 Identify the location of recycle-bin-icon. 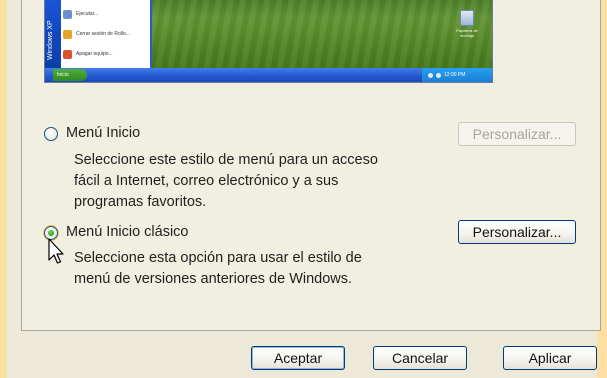
(467, 18).